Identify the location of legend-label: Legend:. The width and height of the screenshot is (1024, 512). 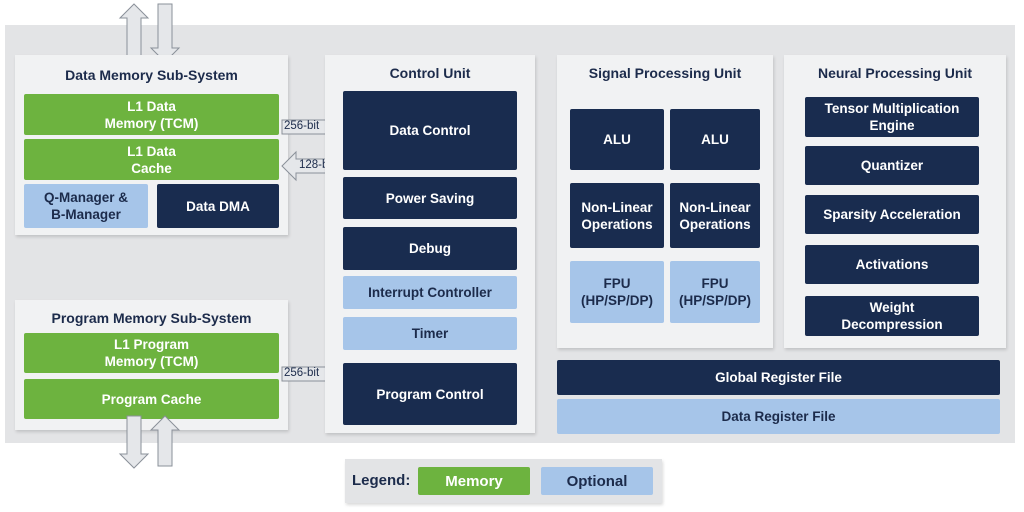
(381, 480).